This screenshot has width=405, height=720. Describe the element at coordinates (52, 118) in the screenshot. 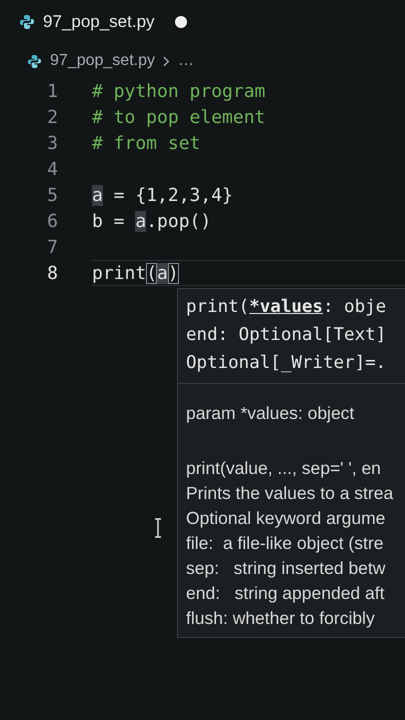

I see `line-number: 2` at that location.